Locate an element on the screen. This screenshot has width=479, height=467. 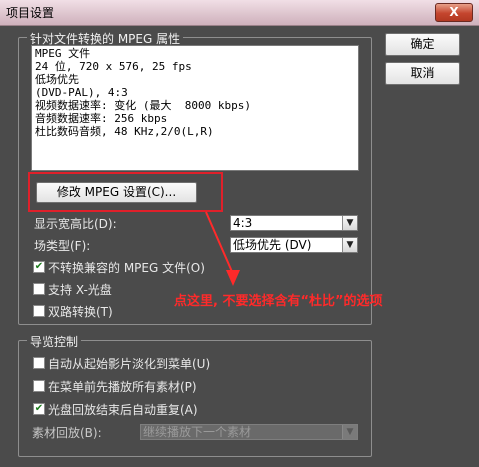
playback-select: 继续播放下一个素材 ▼ is located at coordinates (249, 432).